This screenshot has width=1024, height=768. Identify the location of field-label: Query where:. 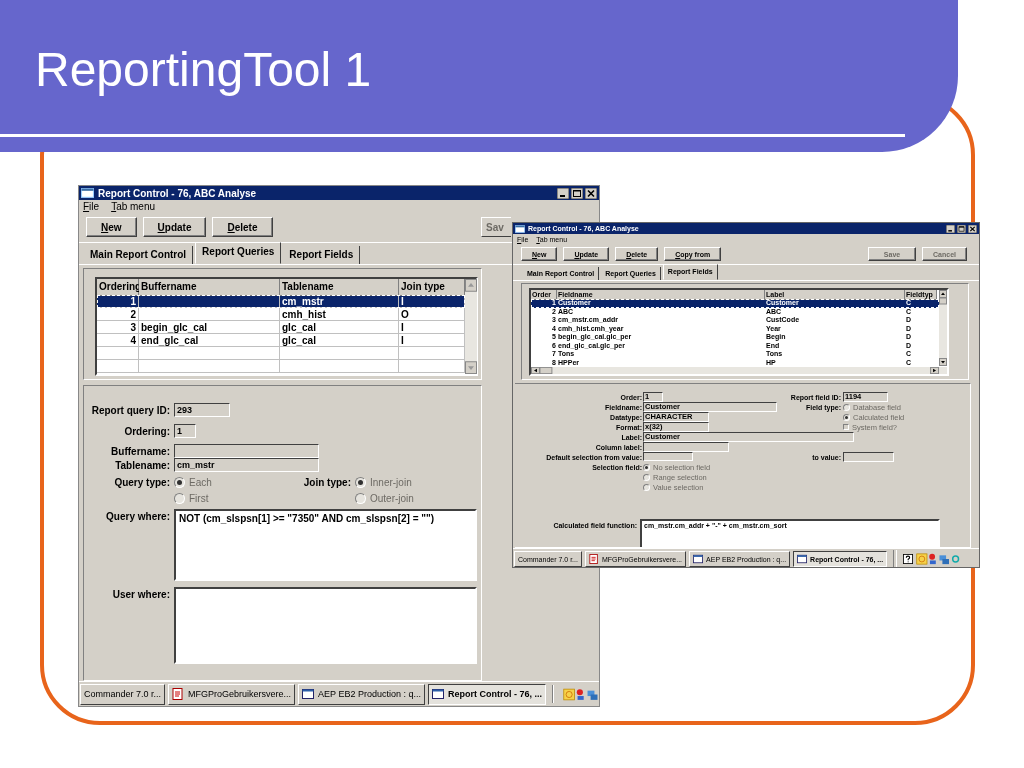
(138, 516).